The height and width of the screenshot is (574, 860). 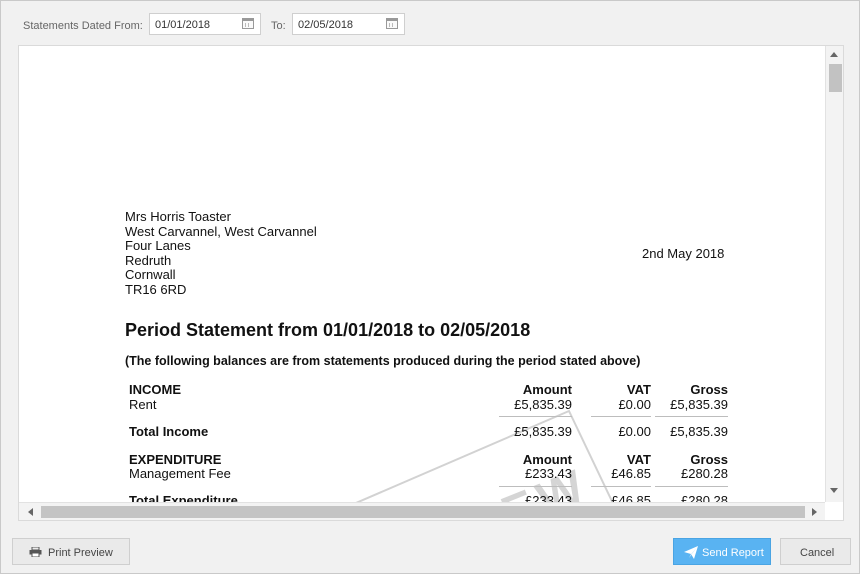 I want to click on address-line: Mrs Horris Toaster, so click(x=178, y=216).